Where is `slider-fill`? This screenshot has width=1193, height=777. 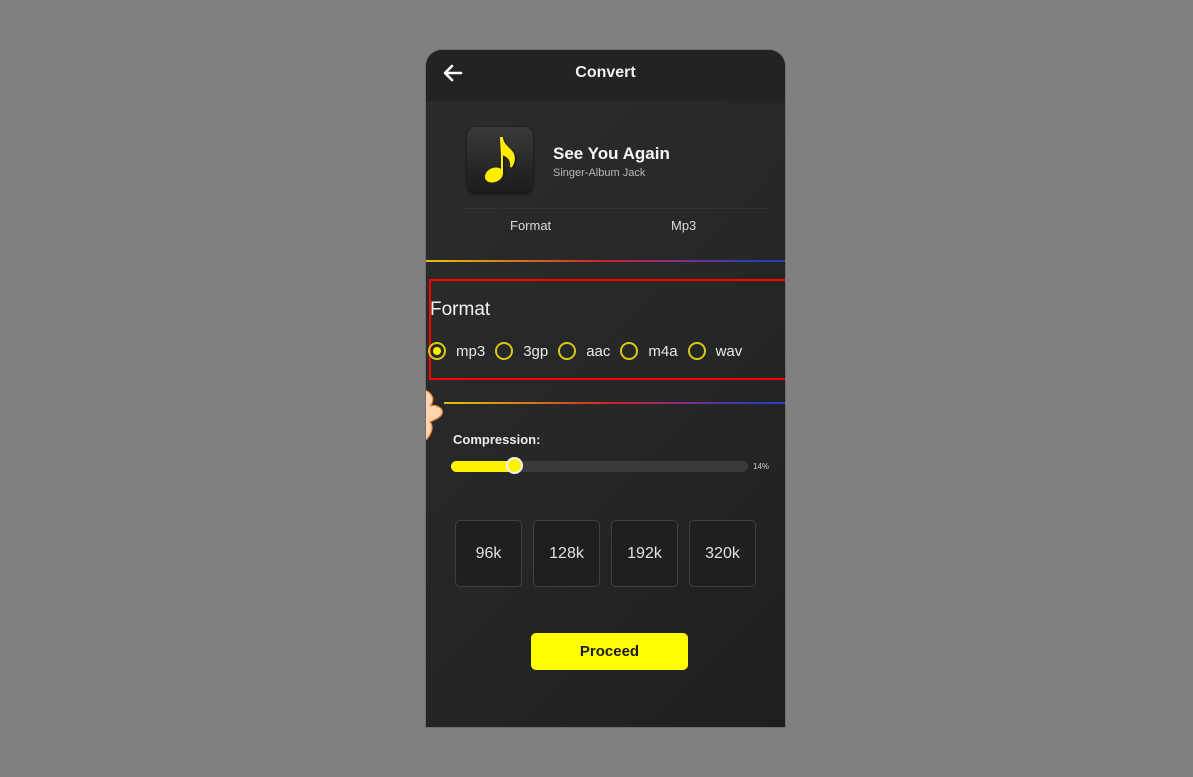 slider-fill is located at coordinates (483, 466).